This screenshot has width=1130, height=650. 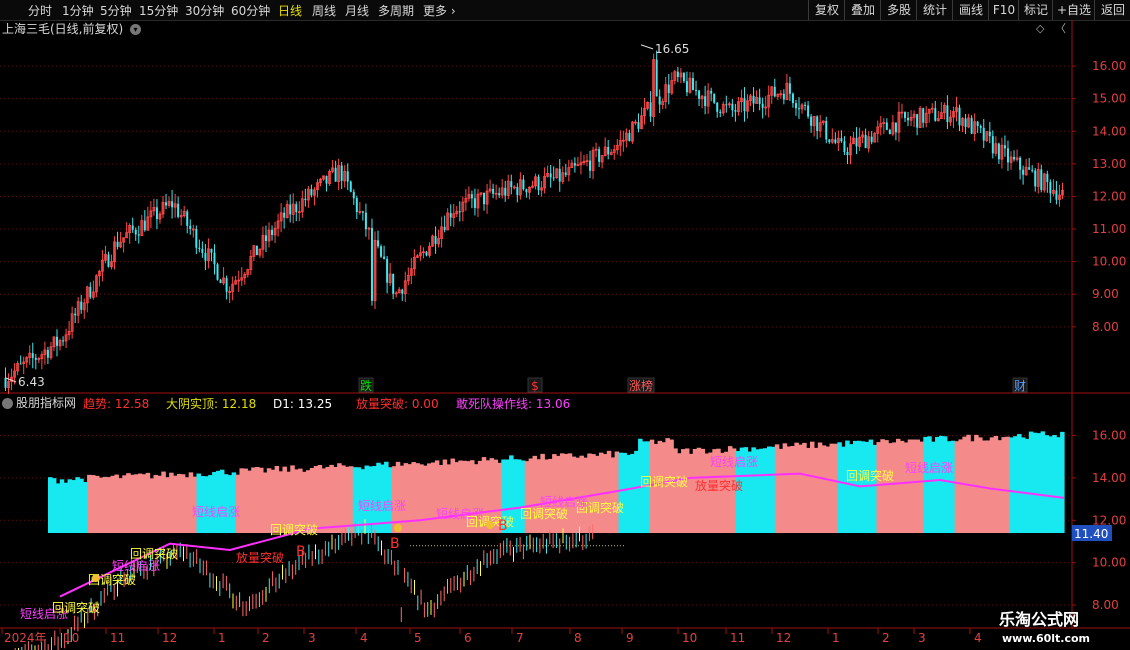 I want to click on high-pointer, so click(x=647, y=47).